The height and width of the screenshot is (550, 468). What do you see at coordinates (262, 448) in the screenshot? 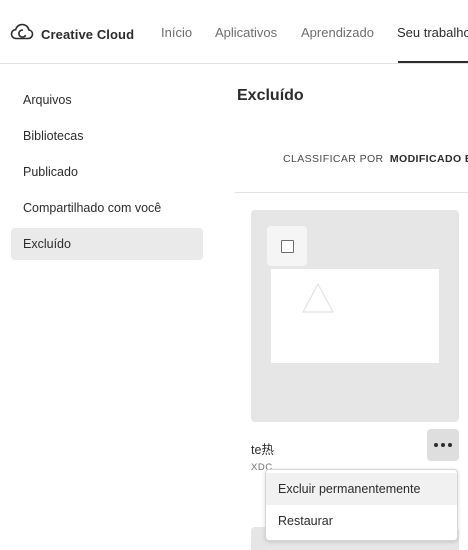
I see `file-name: te热` at bounding box center [262, 448].